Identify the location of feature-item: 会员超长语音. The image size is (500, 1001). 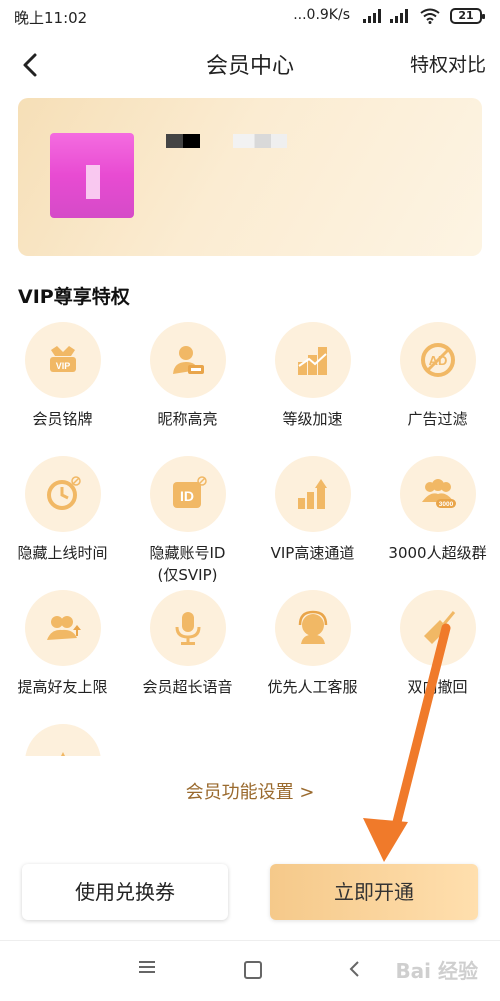
(187, 644).